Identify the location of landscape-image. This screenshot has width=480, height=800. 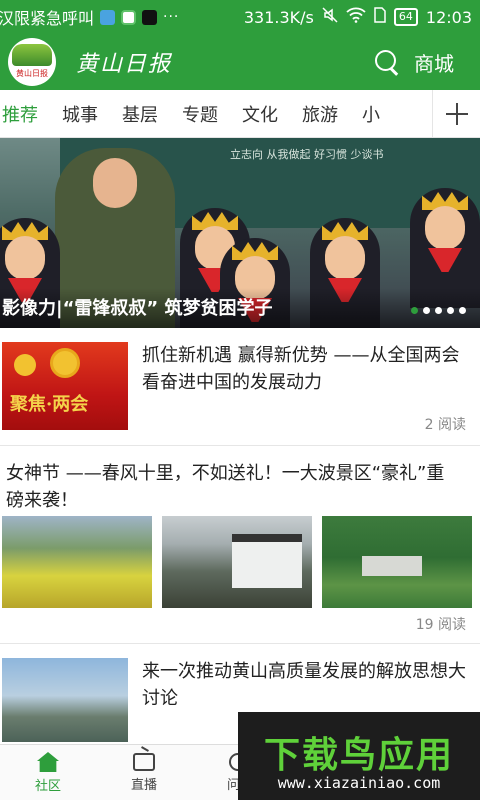
(77, 562).